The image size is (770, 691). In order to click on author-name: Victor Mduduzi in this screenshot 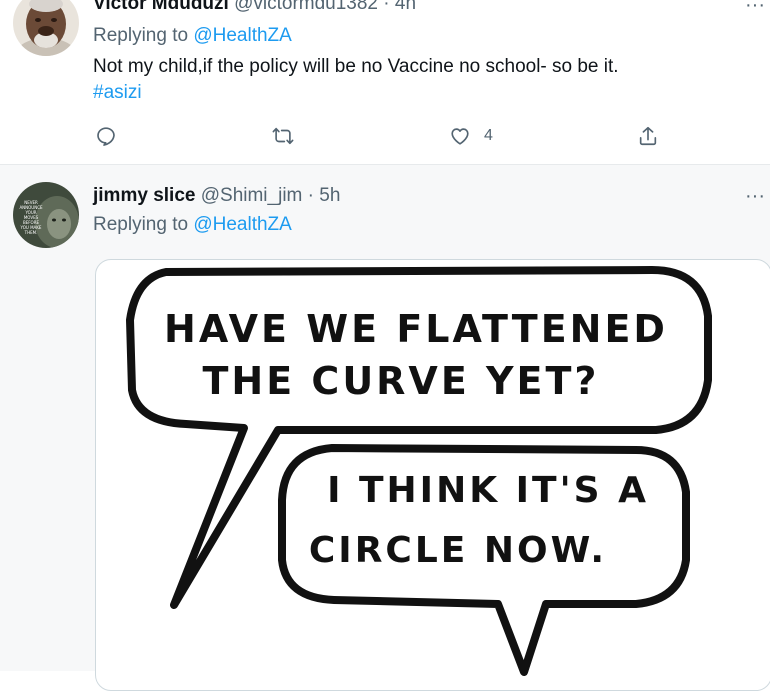, I will do `click(161, 7)`.